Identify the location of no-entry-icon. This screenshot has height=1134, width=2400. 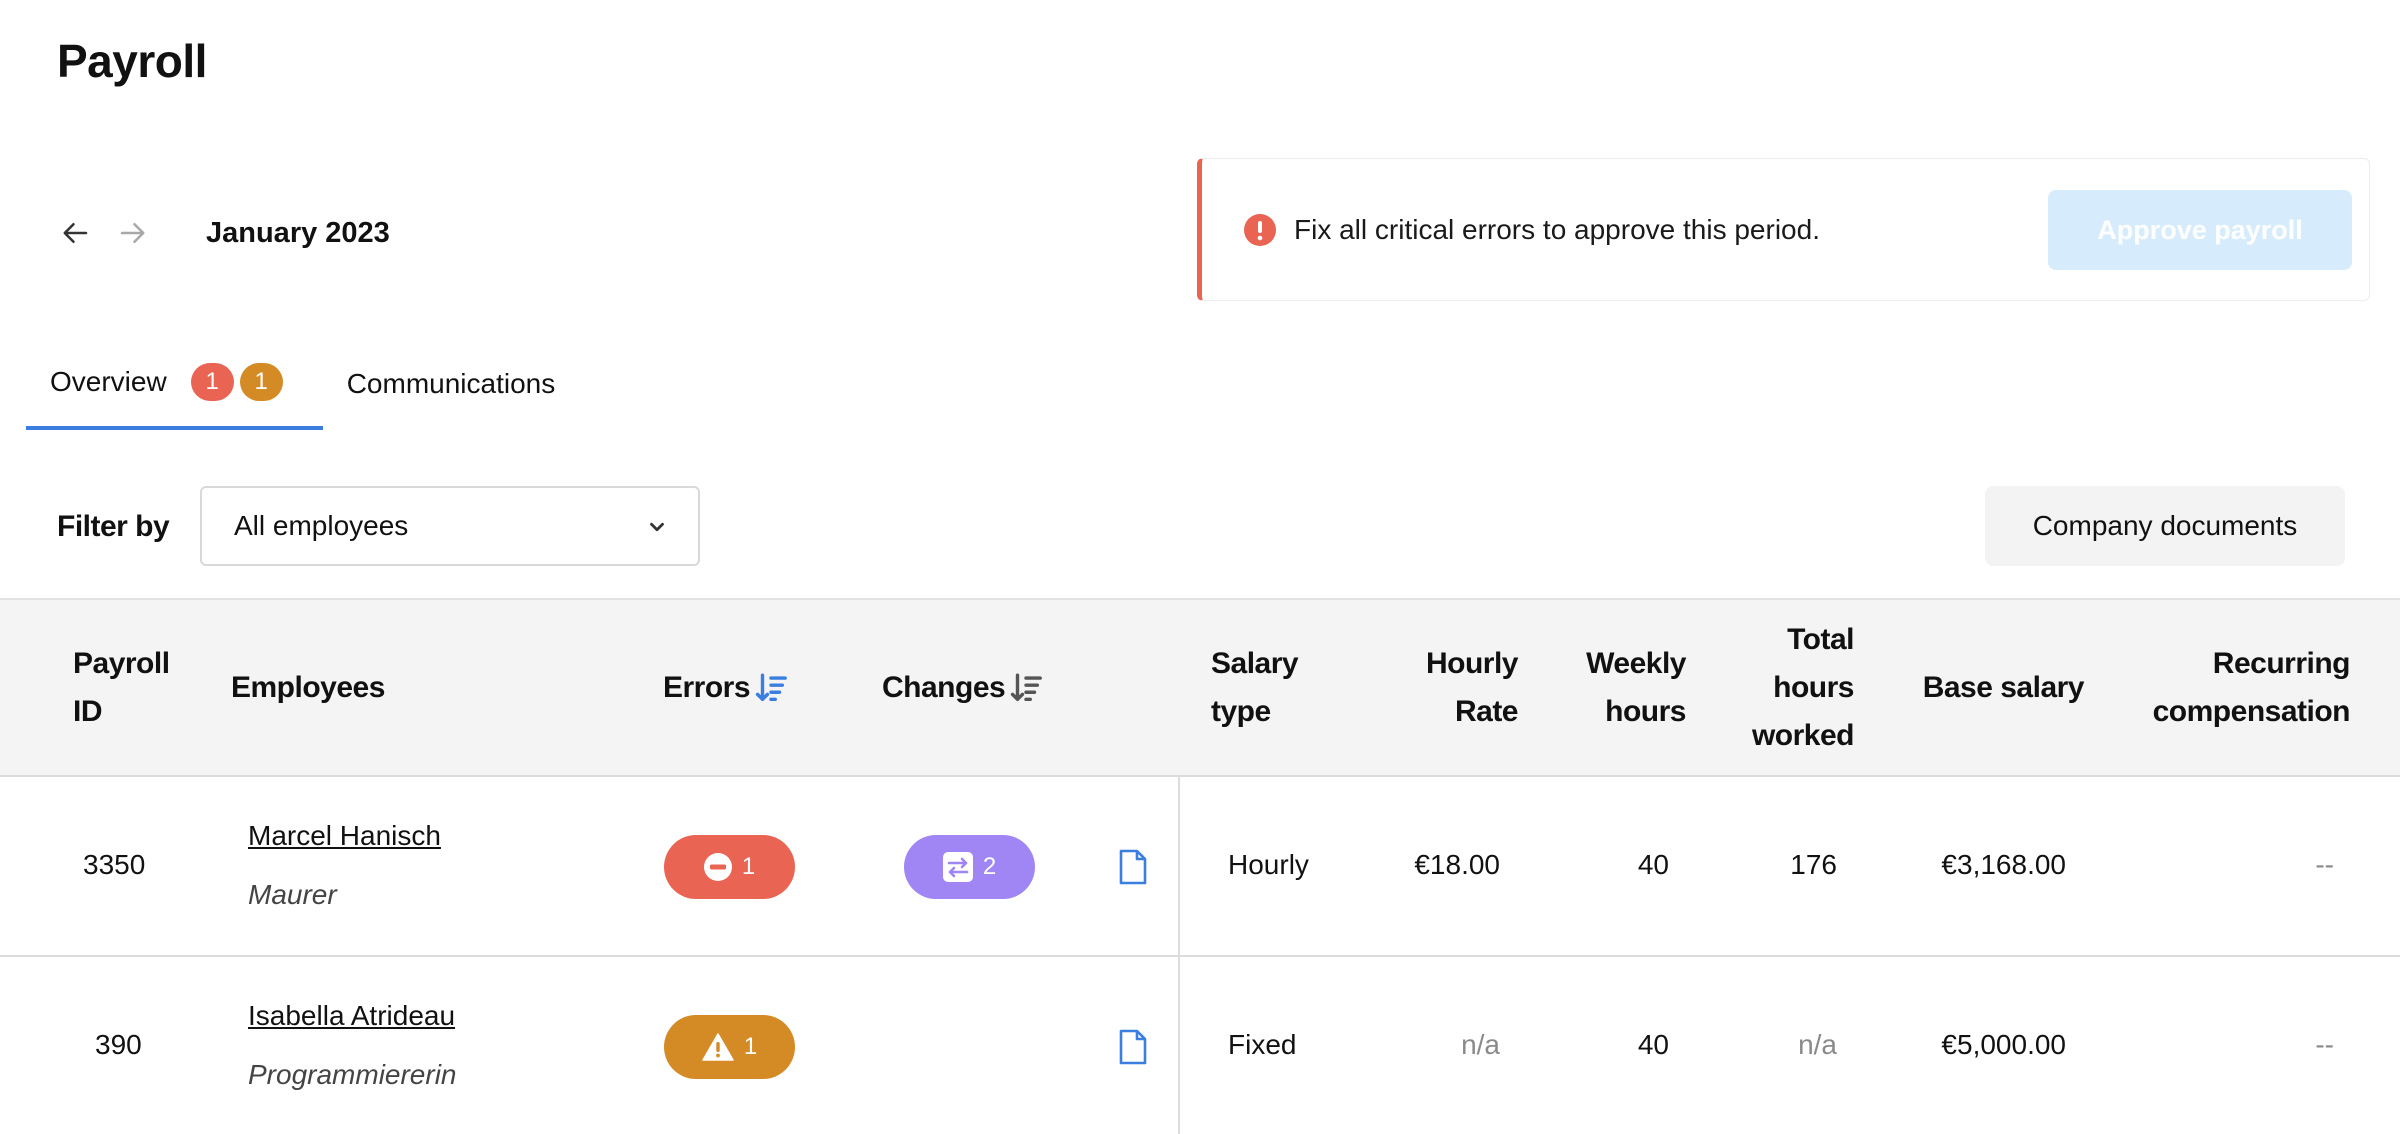
(717, 867).